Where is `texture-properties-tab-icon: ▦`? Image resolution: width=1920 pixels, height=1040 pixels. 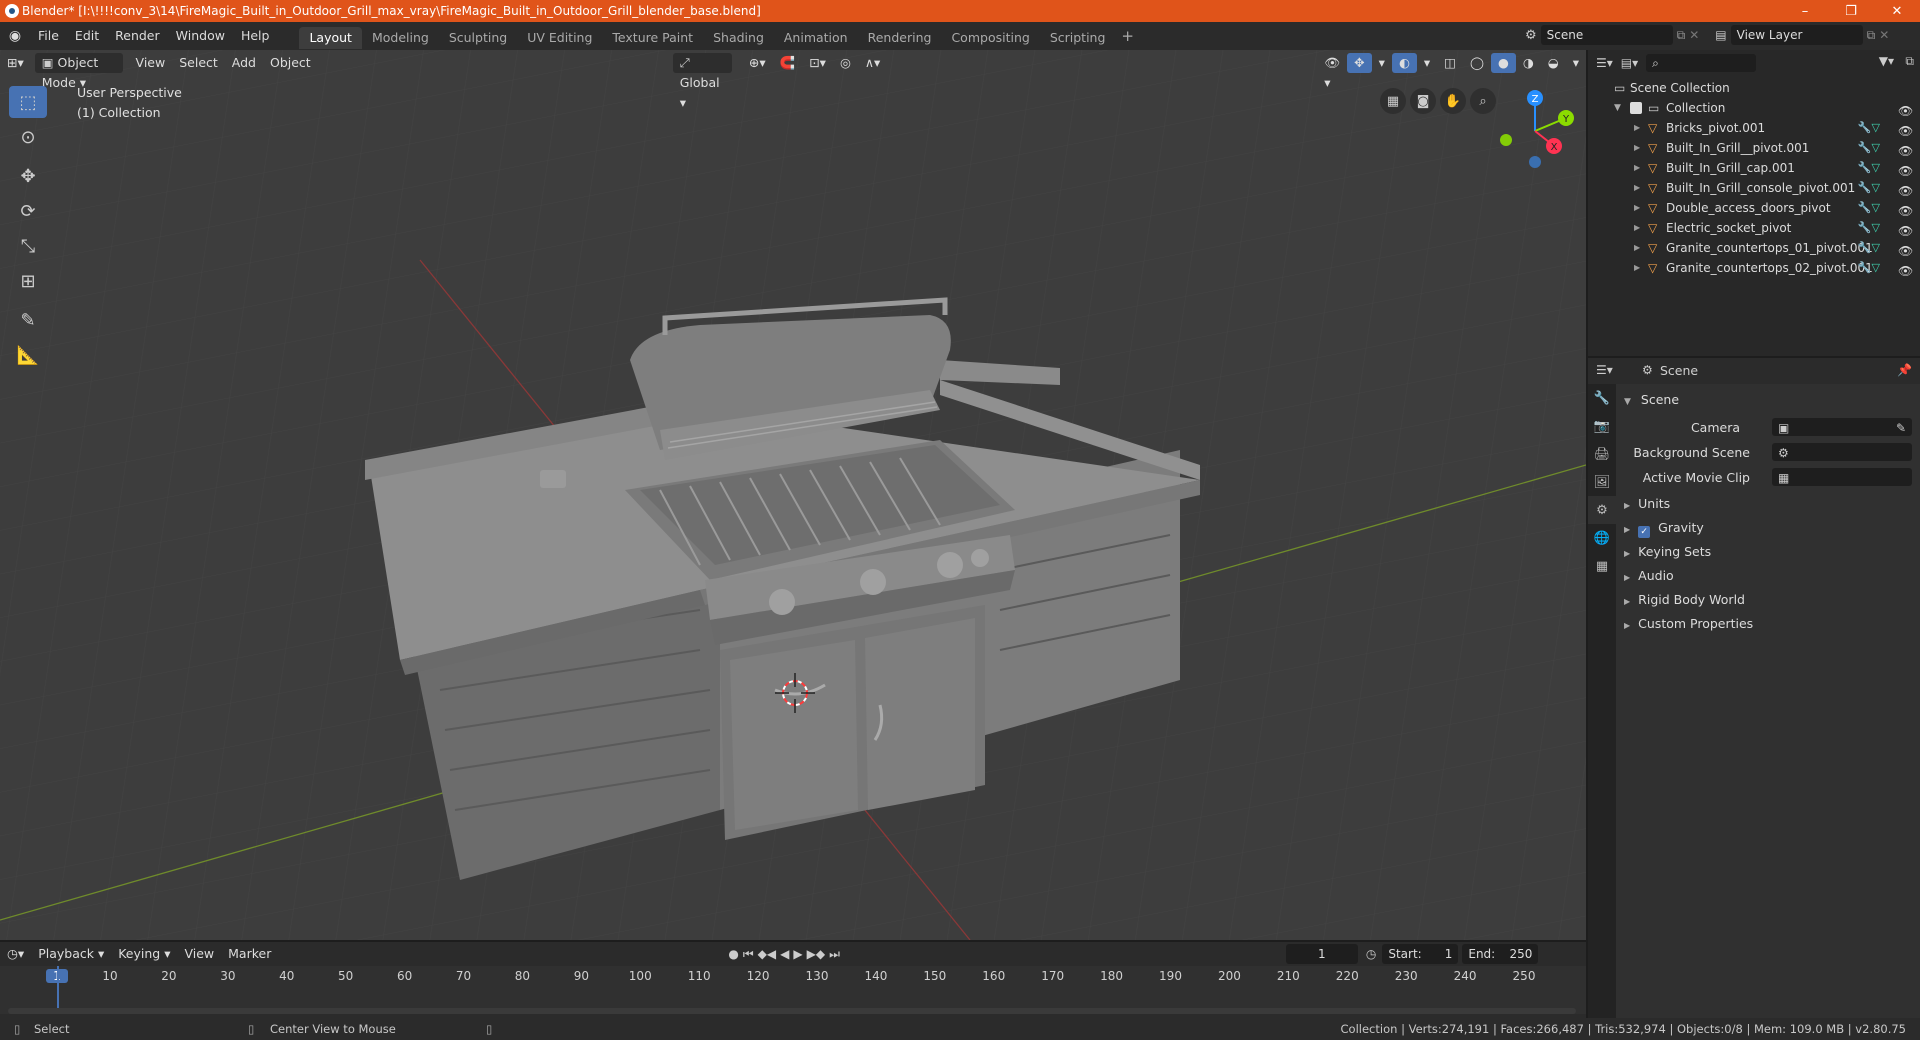
texture-properties-tab-icon: ▦ is located at coordinates (1602, 566).